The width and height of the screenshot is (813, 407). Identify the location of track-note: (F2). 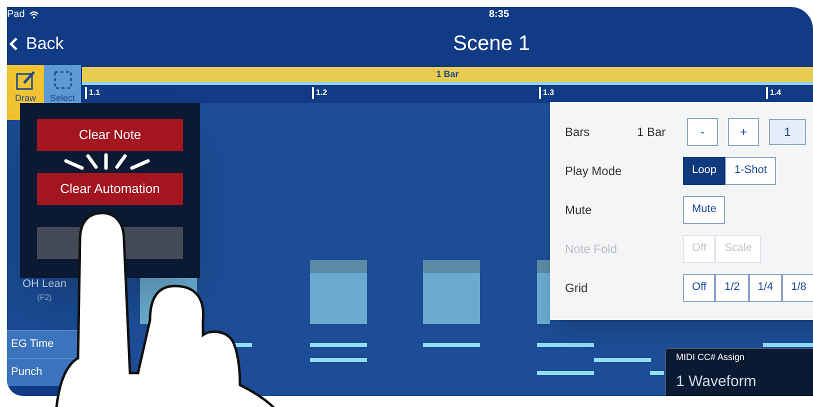
(44, 298).